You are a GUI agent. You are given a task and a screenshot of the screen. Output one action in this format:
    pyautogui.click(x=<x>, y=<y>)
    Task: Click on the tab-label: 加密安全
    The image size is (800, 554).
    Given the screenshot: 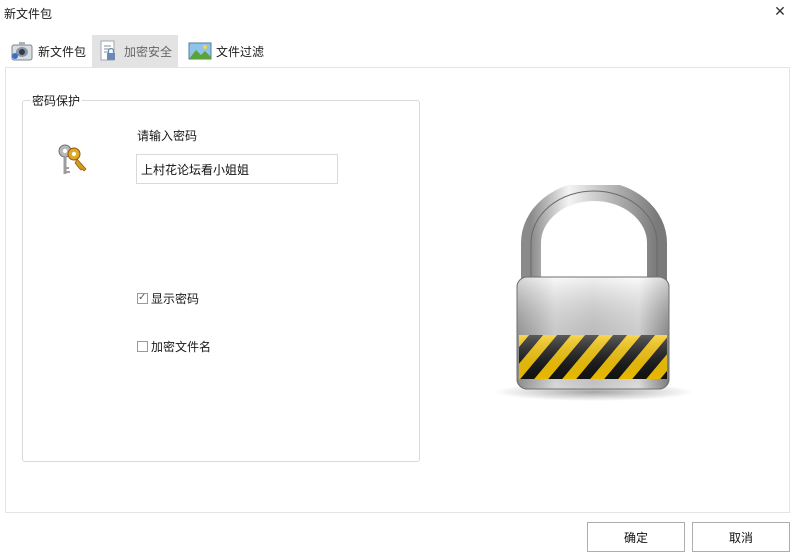 What is the action you would take?
    pyautogui.click(x=148, y=51)
    